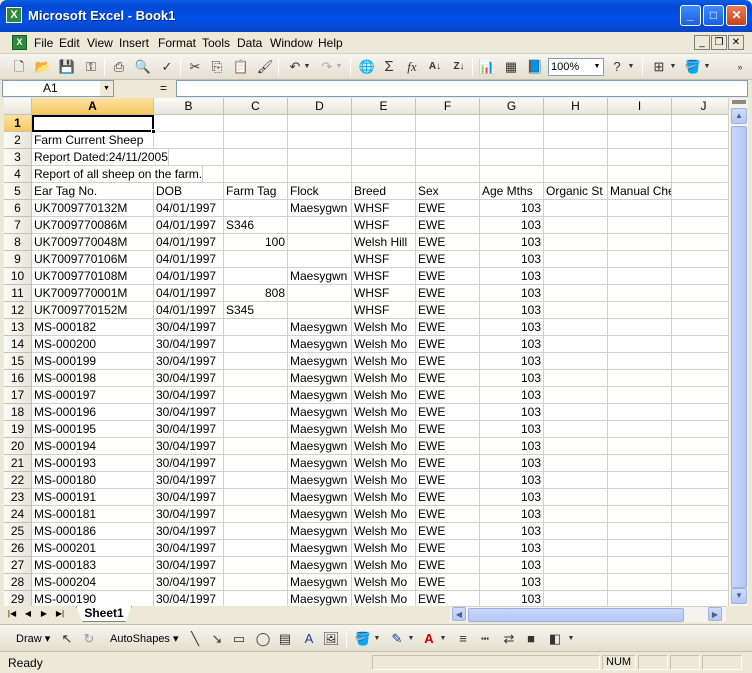 The image size is (752, 673). What do you see at coordinates (93, 361) in the screenshot?
I see `cell-a15: MS-000199` at bounding box center [93, 361].